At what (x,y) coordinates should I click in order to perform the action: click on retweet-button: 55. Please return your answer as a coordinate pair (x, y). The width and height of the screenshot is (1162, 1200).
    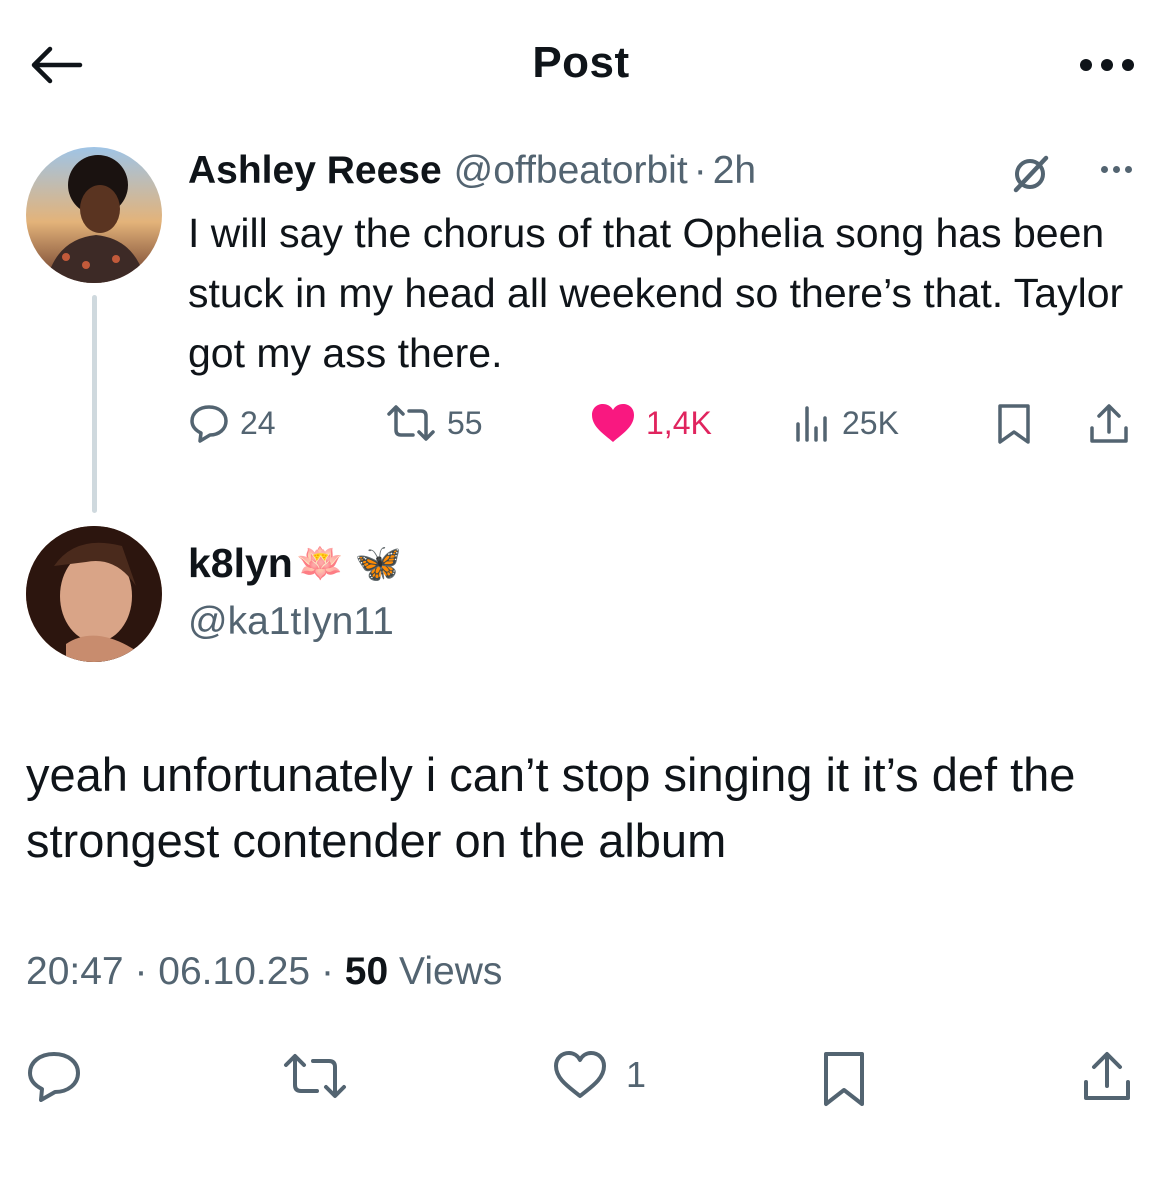
    Looking at the image, I should click on (434, 423).